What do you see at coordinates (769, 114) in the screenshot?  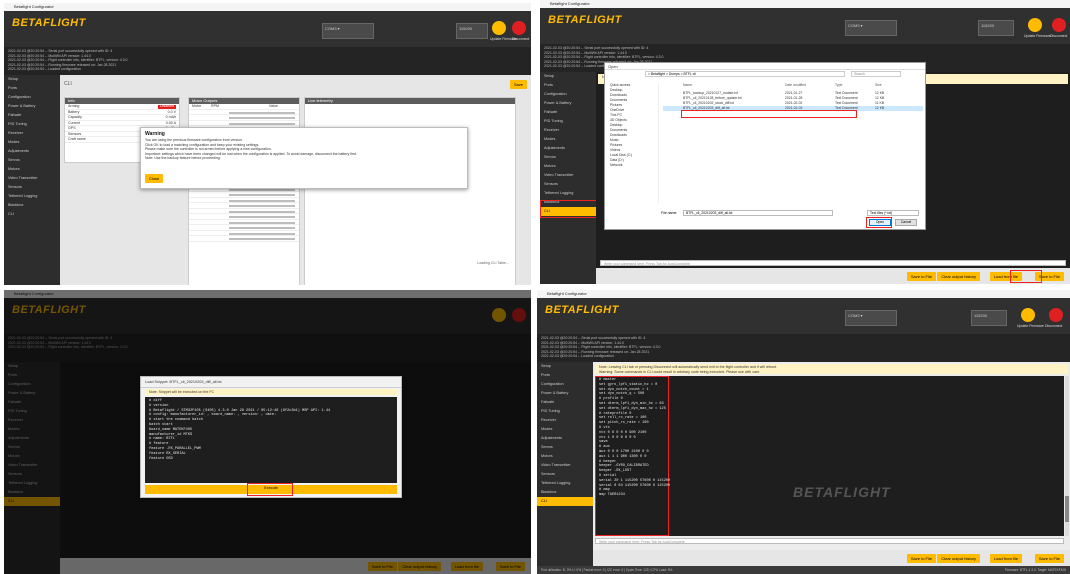 I see `highlight-selected-file` at bounding box center [769, 114].